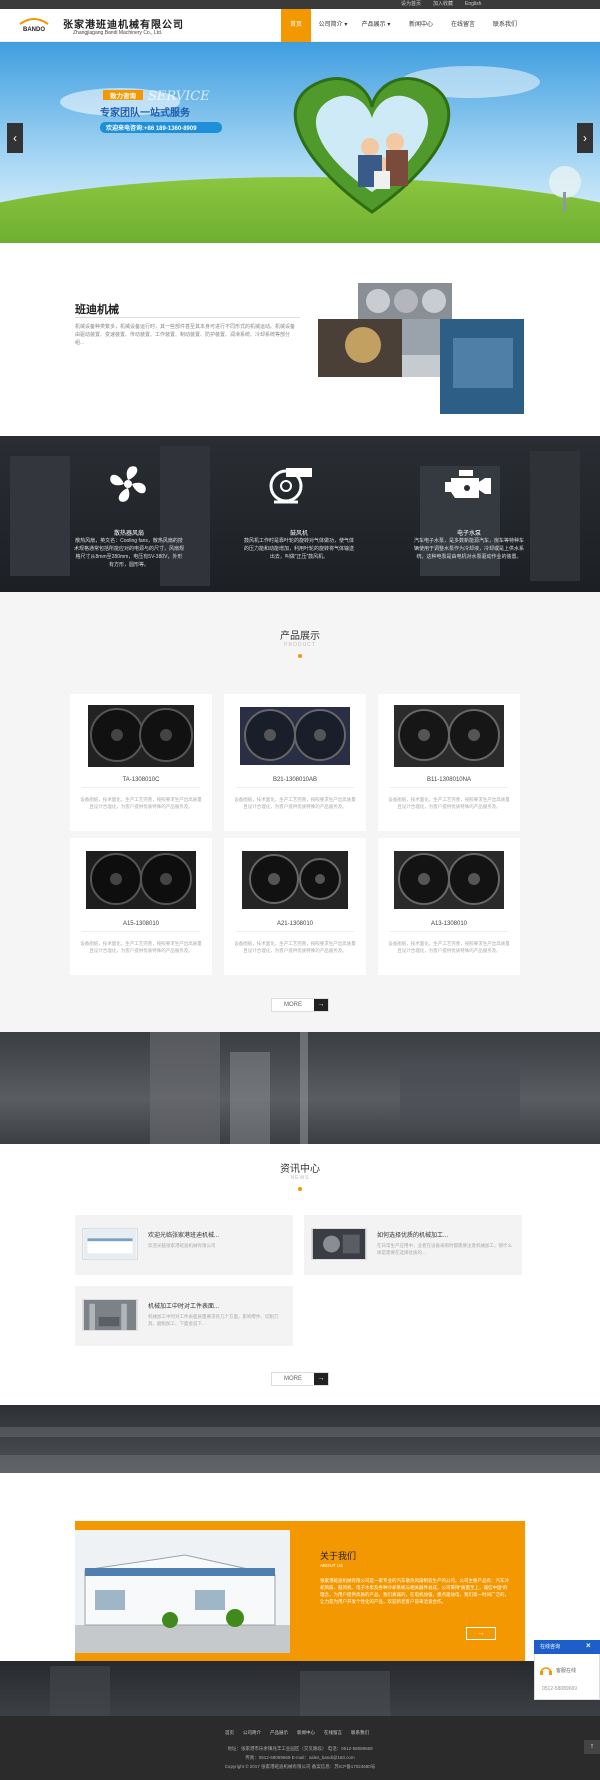 The height and width of the screenshot is (1780, 600). Describe the element at coordinates (145, 112) in the screenshot. I see `svg-text: 专家团队一站式服务` at that location.